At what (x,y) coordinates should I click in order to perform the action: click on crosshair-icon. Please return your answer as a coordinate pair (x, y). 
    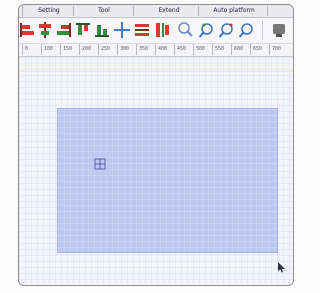
    Looking at the image, I should click on (122, 30).